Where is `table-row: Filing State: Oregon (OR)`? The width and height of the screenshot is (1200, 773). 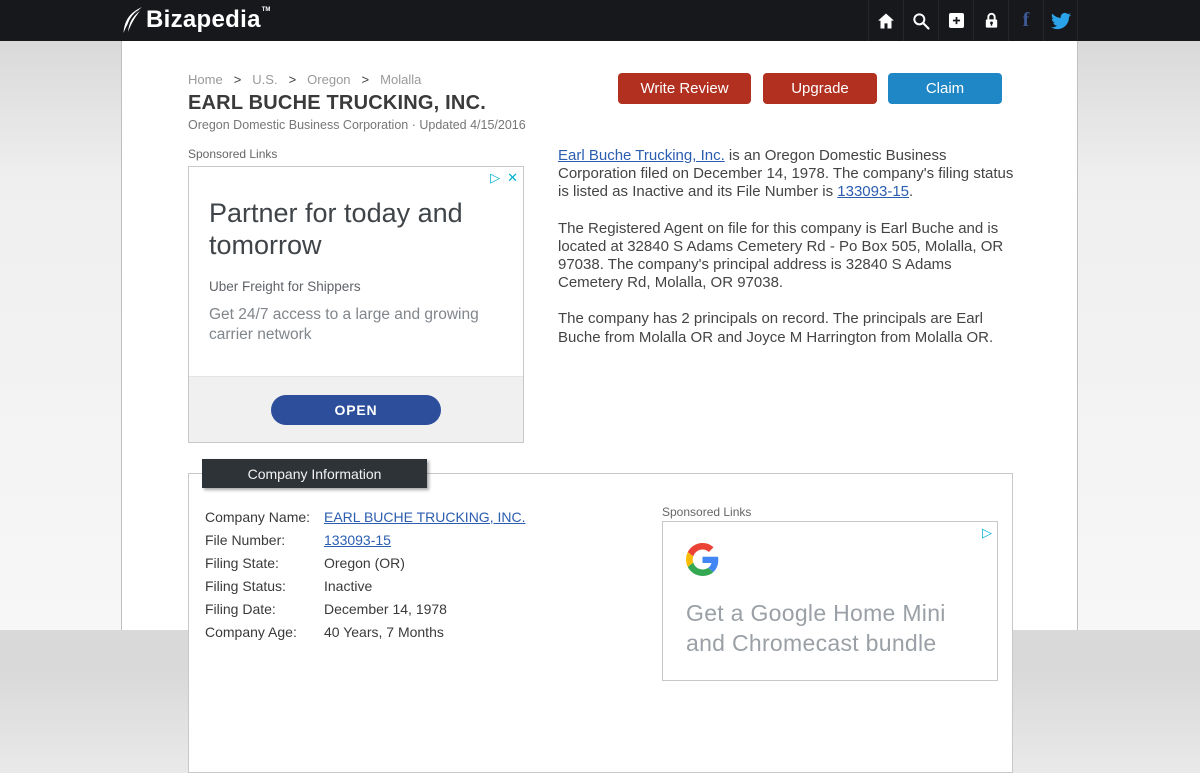
table-row: Filing State: Oregon (OR) is located at coordinates (365, 562).